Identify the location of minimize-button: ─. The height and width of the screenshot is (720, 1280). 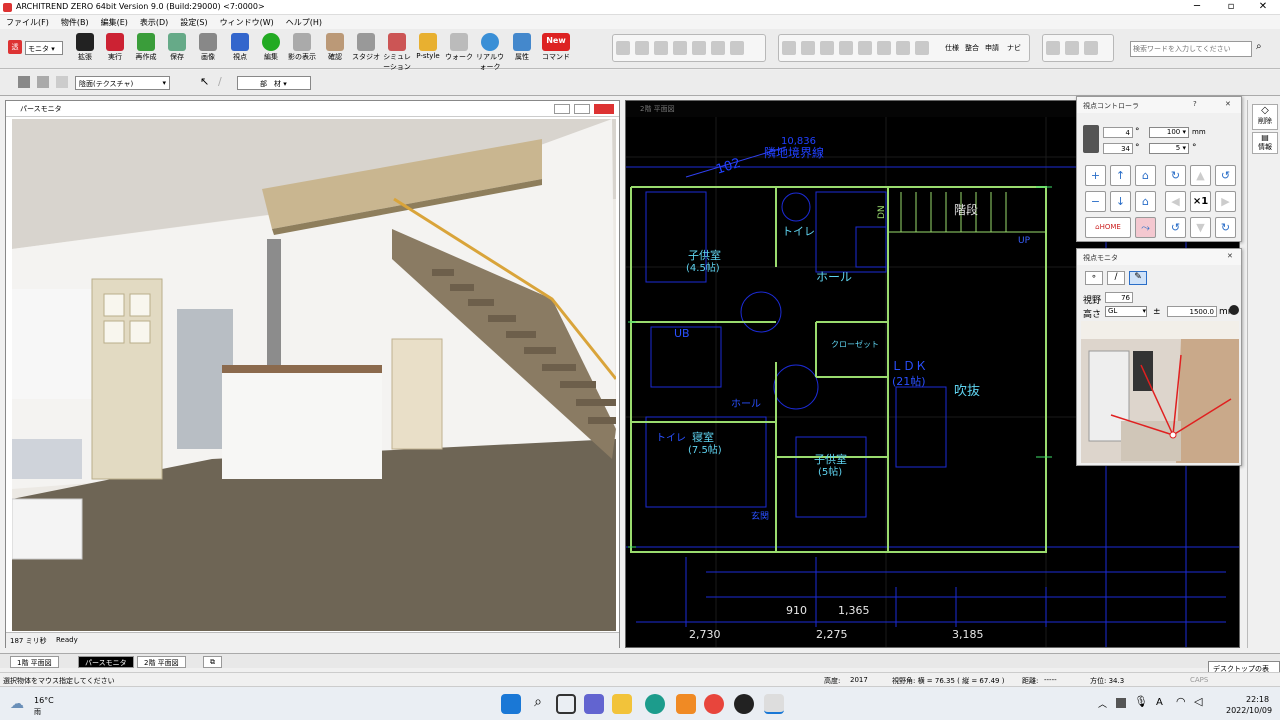
(1197, 7).